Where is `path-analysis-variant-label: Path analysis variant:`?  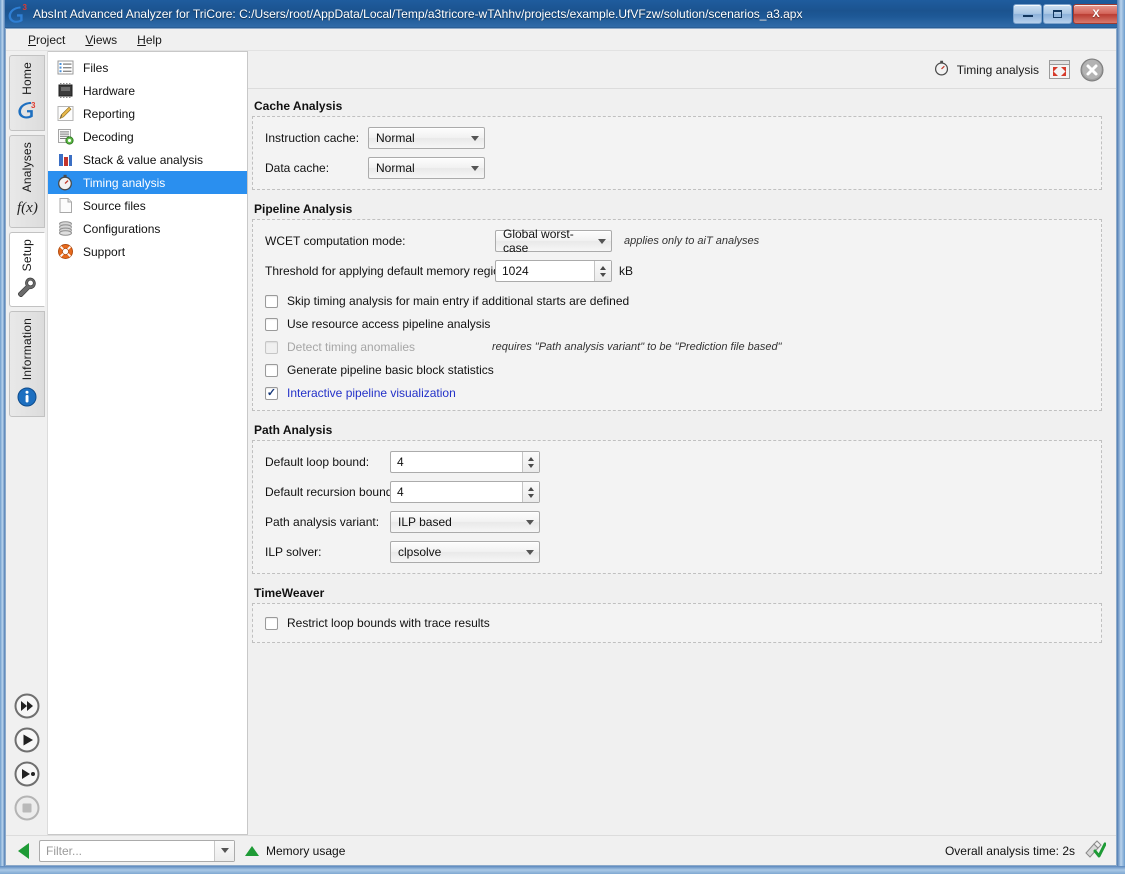
path-analysis-variant-label: Path analysis variant: is located at coordinates (322, 522).